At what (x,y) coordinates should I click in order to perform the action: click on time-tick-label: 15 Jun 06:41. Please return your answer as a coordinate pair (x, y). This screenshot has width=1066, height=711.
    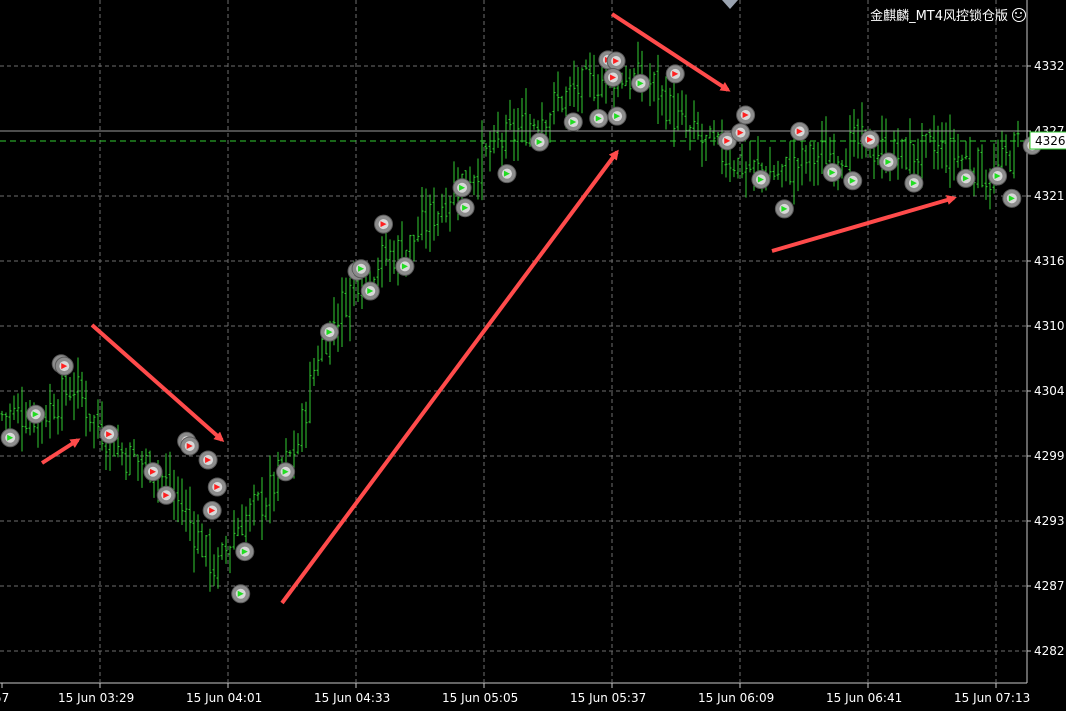
    Looking at the image, I should click on (864, 698).